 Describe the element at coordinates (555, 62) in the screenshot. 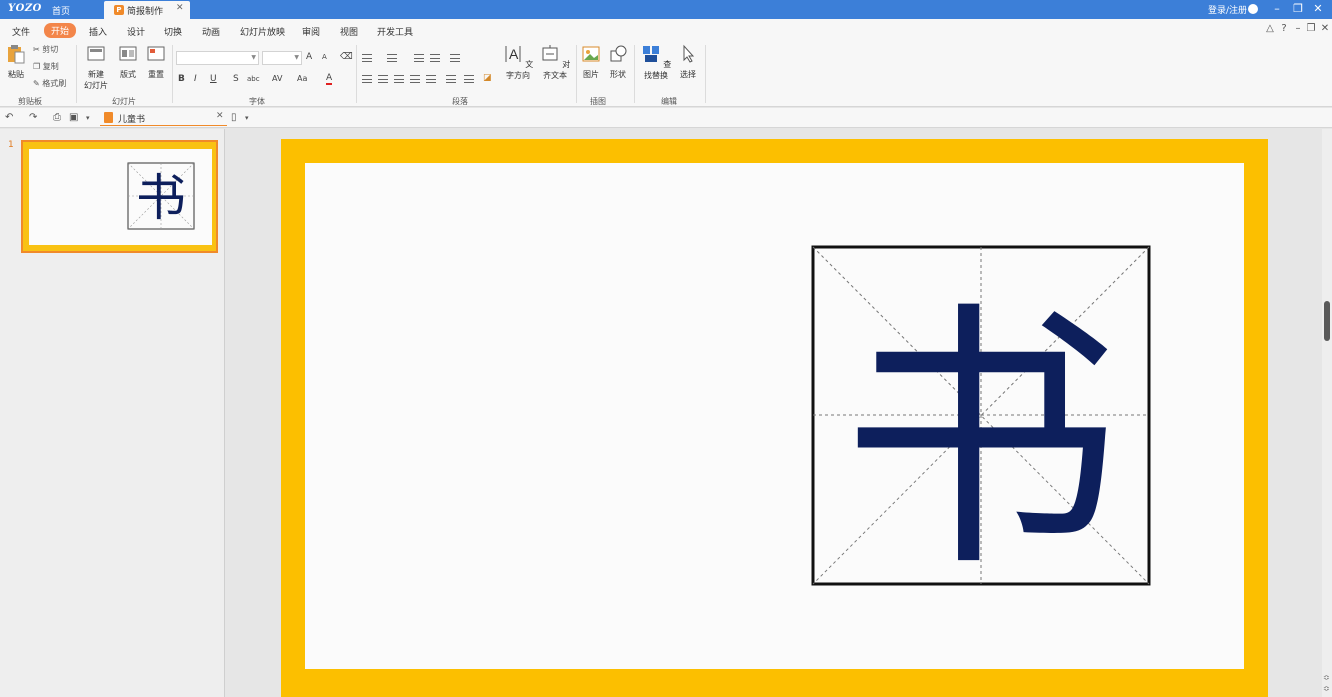

I see `align-text-button: 对齐文本` at that location.